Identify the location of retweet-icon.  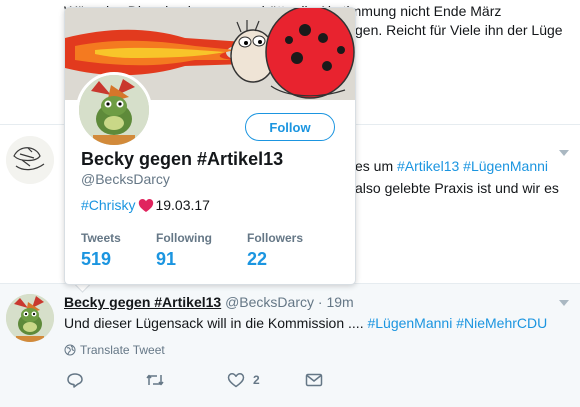
(155, 380).